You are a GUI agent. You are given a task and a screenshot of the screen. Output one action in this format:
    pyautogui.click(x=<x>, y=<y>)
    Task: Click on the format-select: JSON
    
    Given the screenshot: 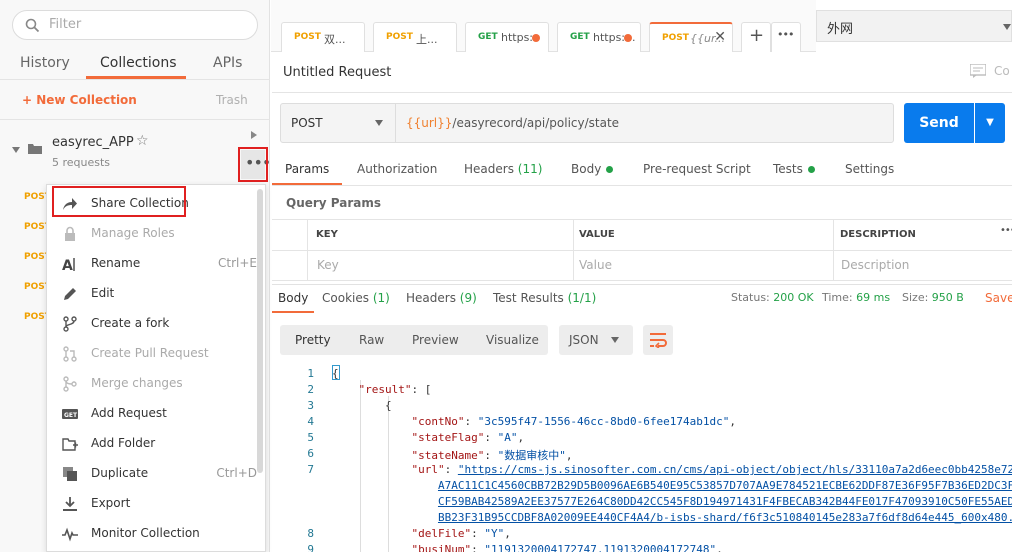 What is the action you would take?
    pyautogui.click(x=596, y=340)
    